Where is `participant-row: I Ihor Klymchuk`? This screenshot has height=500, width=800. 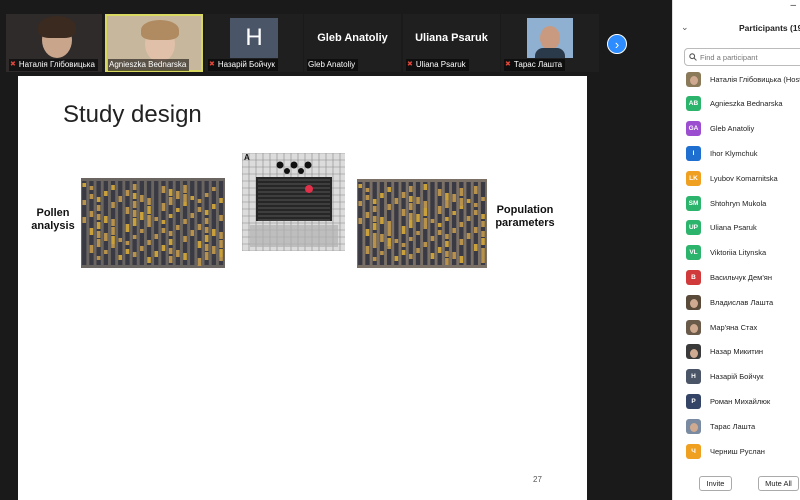
participant-row: I Ihor Klymchuk is located at coordinates (743, 153).